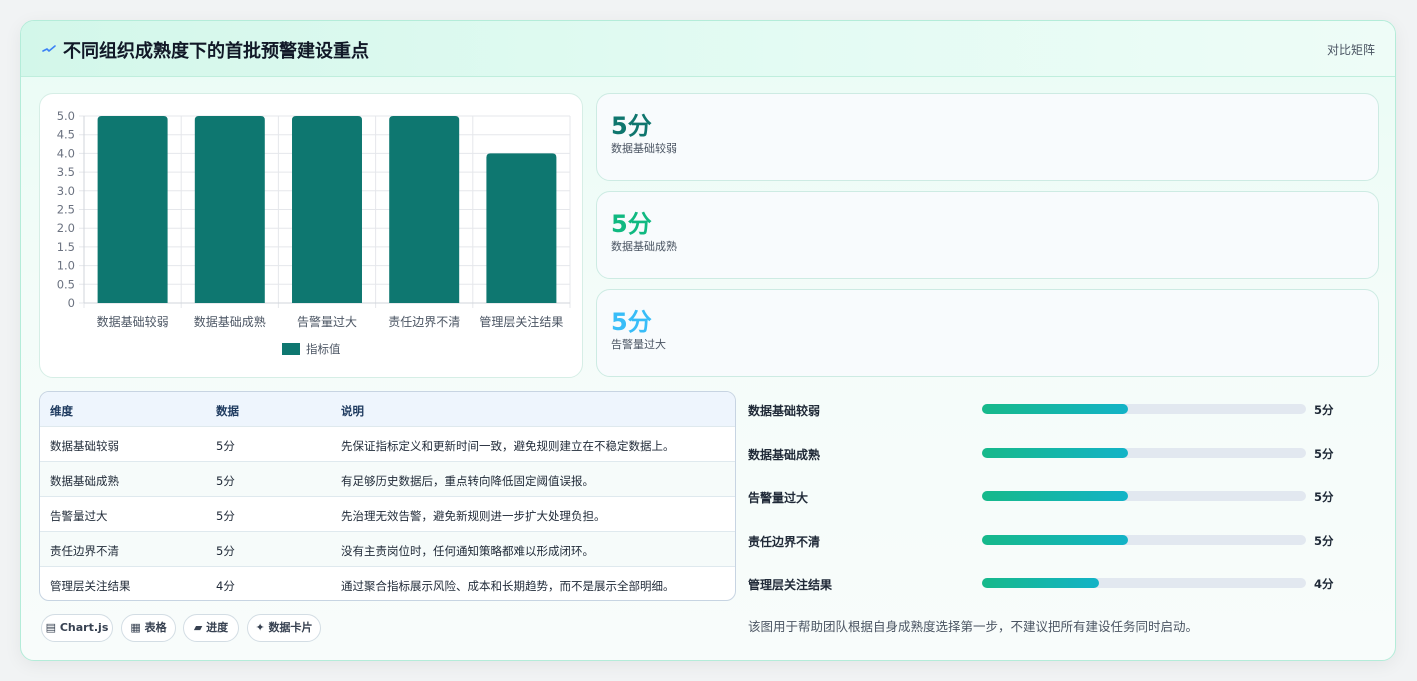 Image resolution: width=1417 pixels, height=681 pixels. I want to click on table-cell: 先治理无效告警，避免新规则进一步扩大处理负担。, so click(473, 516).